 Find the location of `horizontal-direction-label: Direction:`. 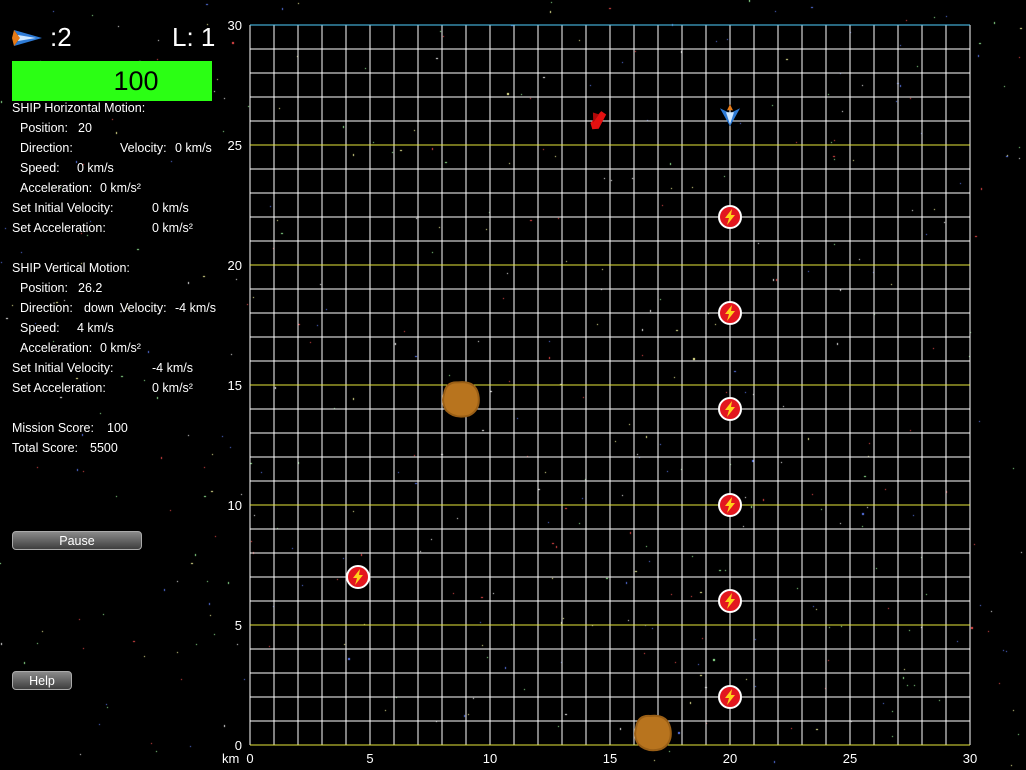

horizontal-direction-label: Direction: is located at coordinates (46, 148).